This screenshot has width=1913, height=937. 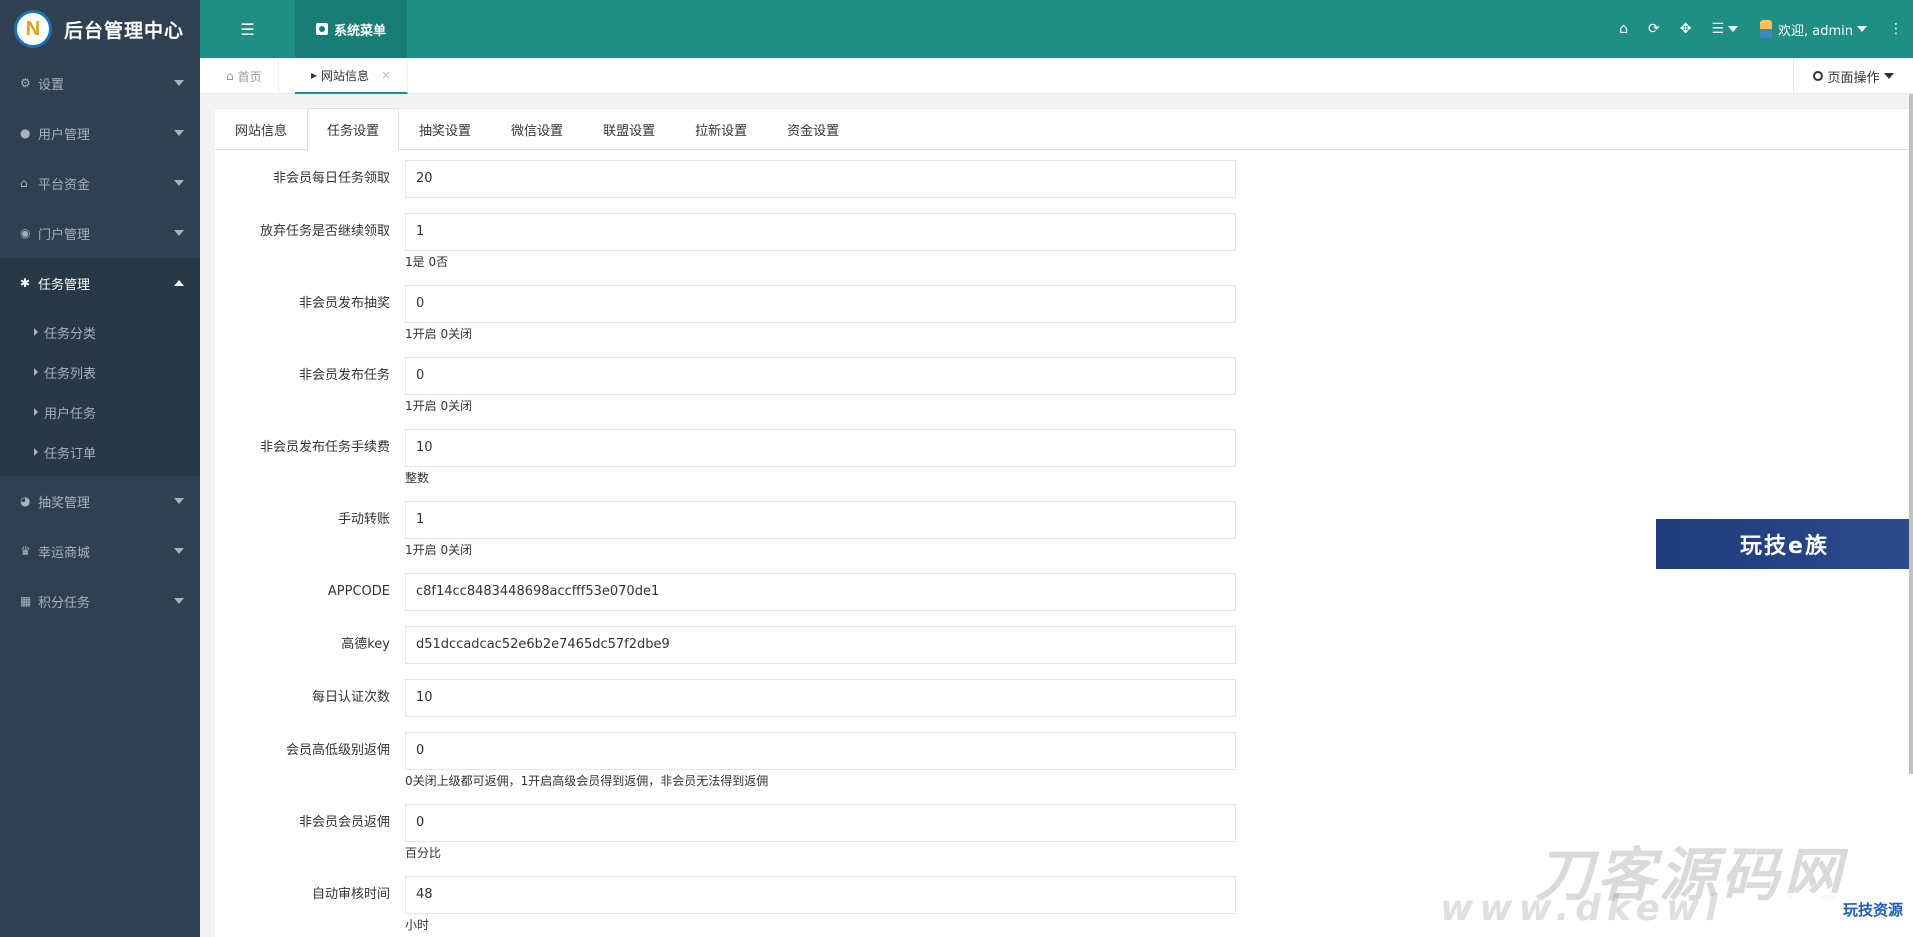 I want to click on subitem-label: 任务列表, so click(x=70, y=374).